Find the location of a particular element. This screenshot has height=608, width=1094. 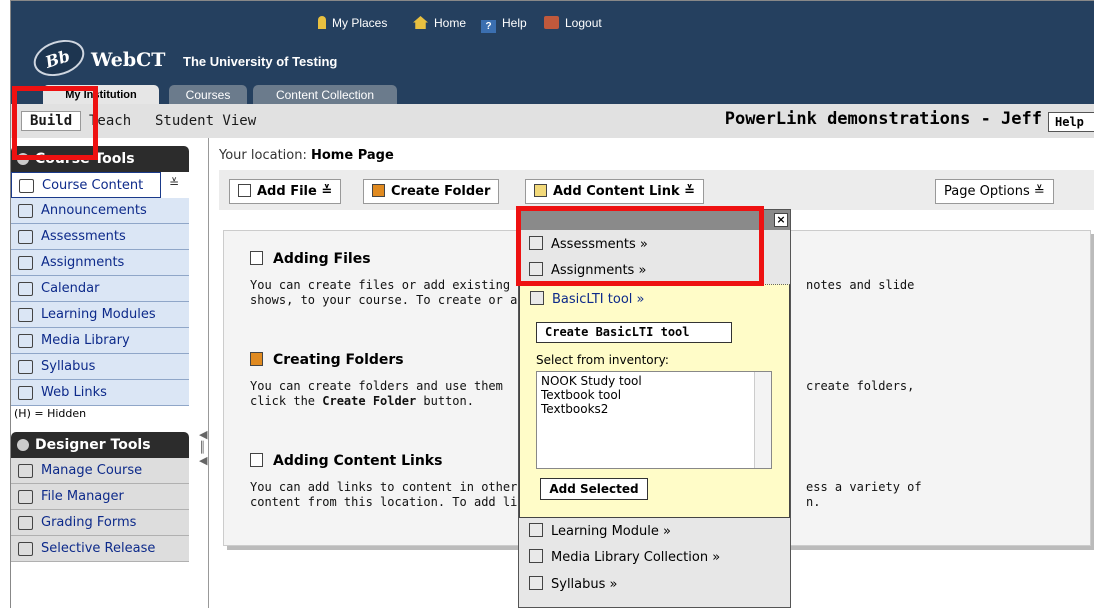

create-basiclti-button: Create BasicLTI tool is located at coordinates (634, 332).